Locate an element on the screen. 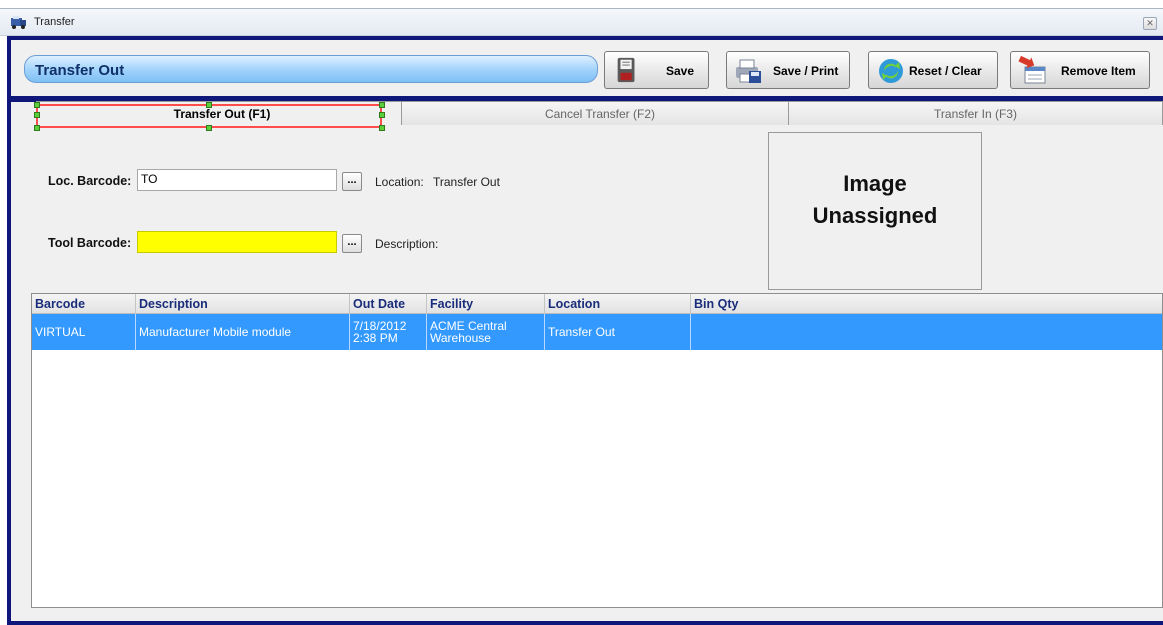 Image resolution: width=1163 pixels, height=625 pixels. image-placeholder-line2: Unassigned is located at coordinates (875, 215).